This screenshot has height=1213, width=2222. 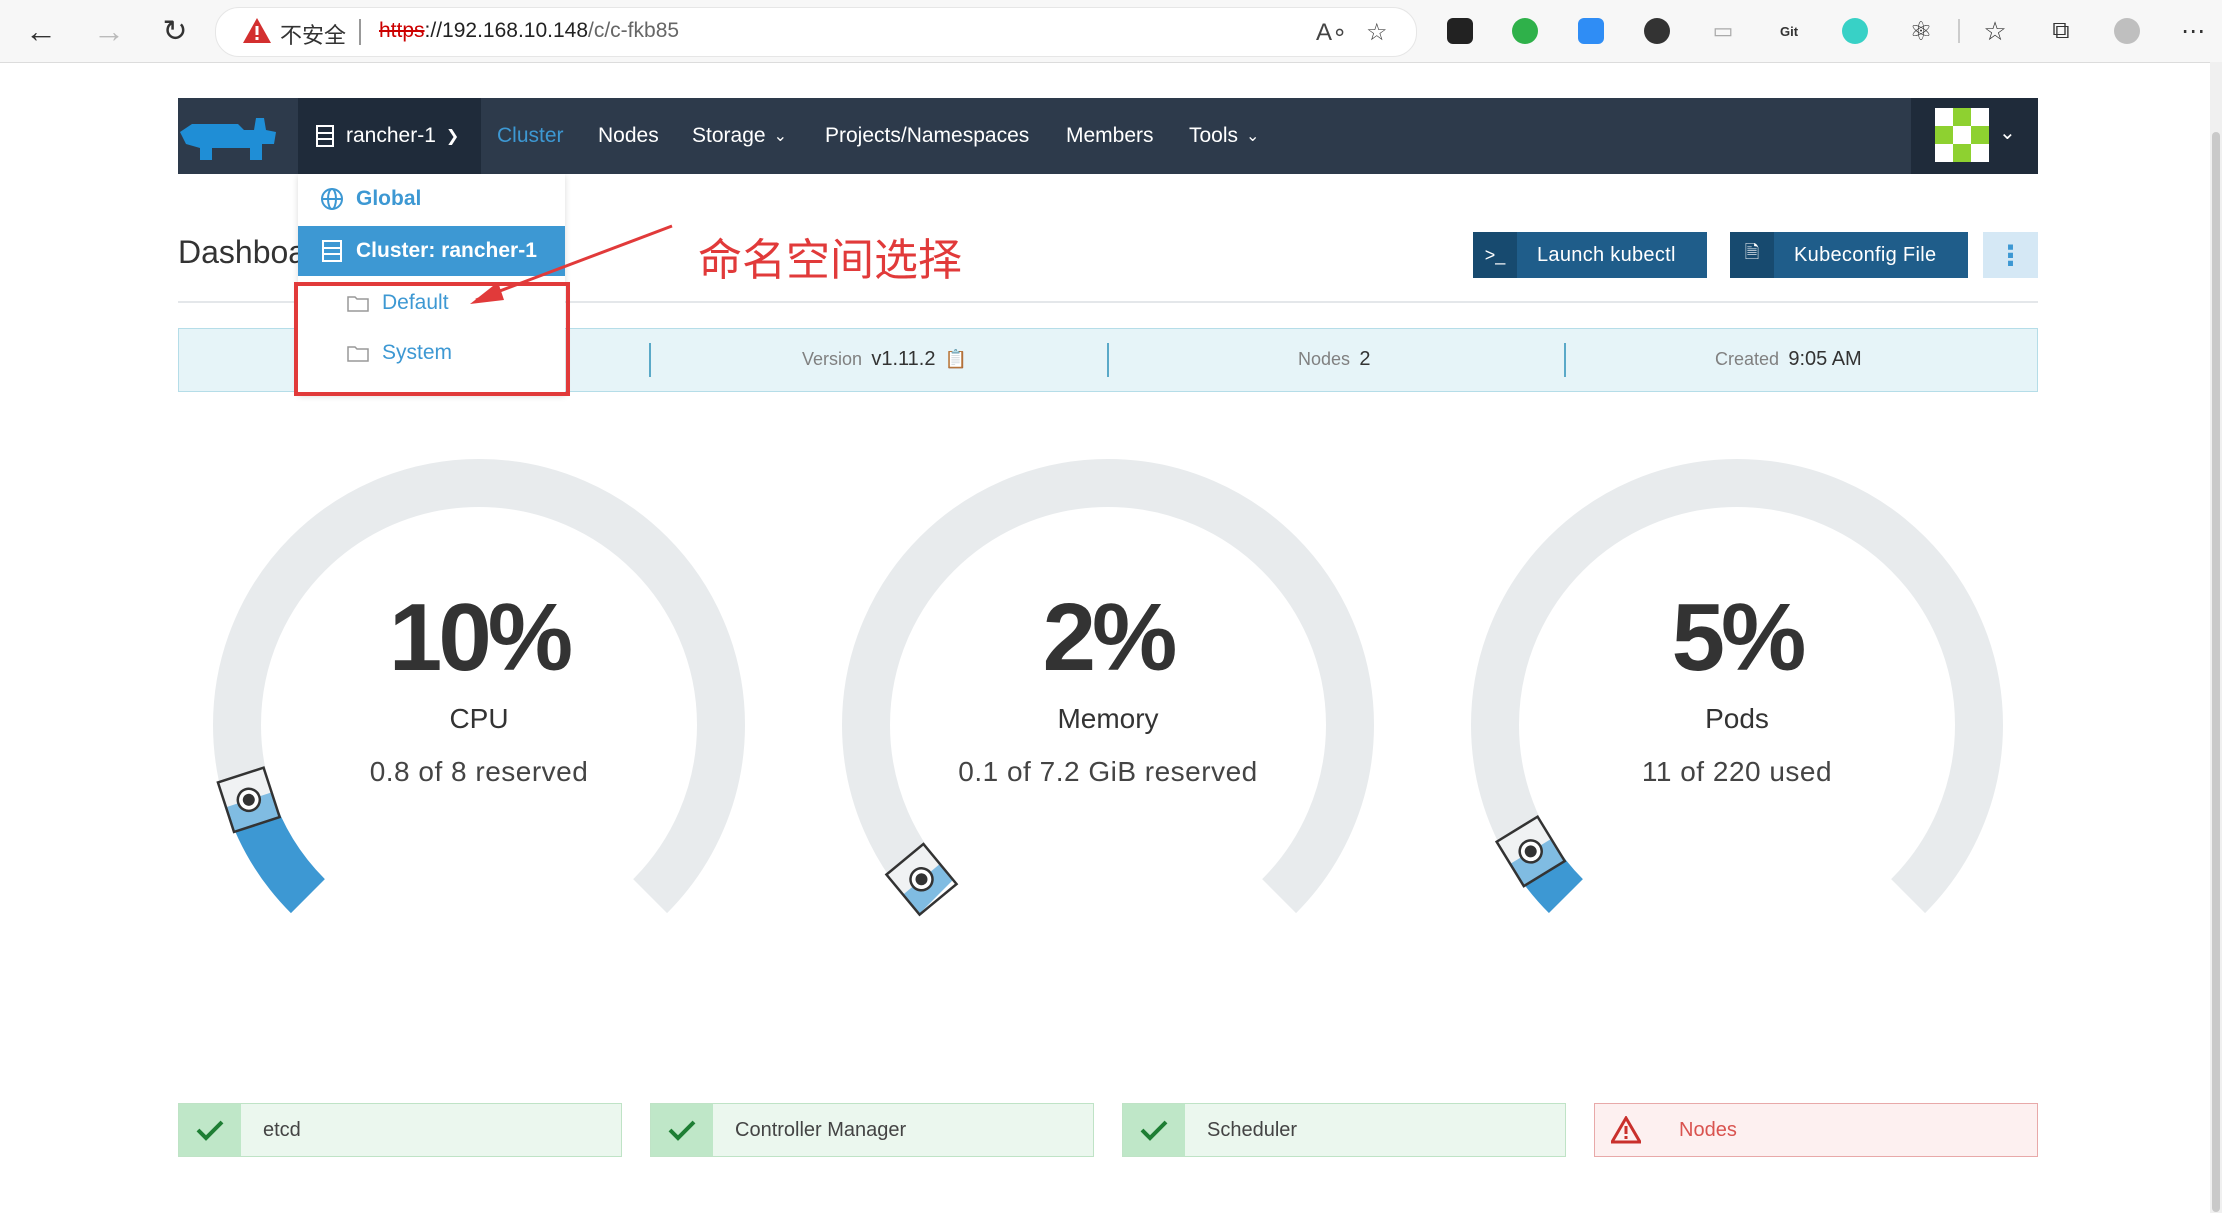 What do you see at coordinates (1606, 254) in the screenshot?
I see `launch-kubectl-label: Launch kubectl` at bounding box center [1606, 254].